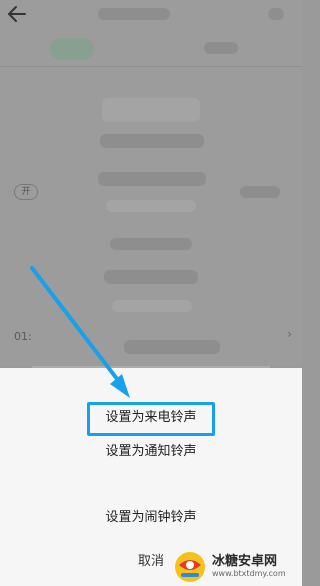  What do you see at coordinates (151, 449) in the screenshot?
I see `set-as-notification-option: 设置为通知铃声` at bounding box center [151, 449].